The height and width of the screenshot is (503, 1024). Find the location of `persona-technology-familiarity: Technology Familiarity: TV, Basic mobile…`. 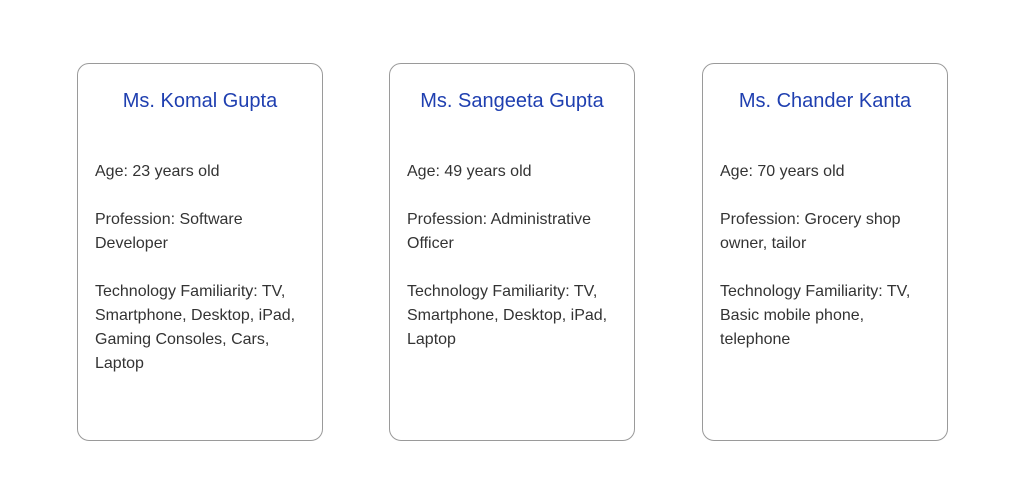

persona-technology-familiarity: Technology Familiarity: TV, Basic mobile… is located at coordinates (815, 315).